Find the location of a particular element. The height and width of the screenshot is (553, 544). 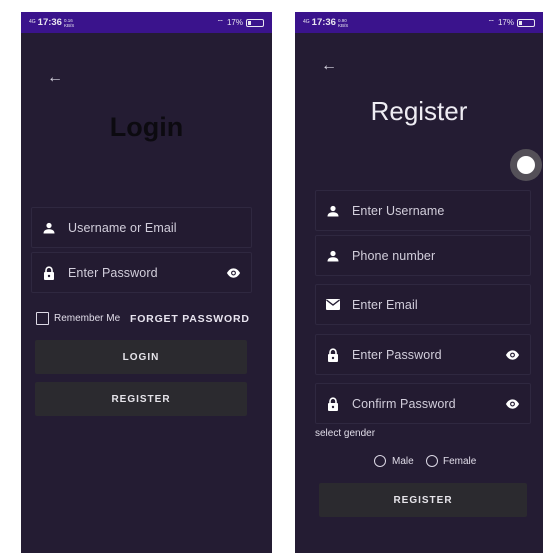

confirm-password-field: Confirm Password is located at coordinates (423, 403).